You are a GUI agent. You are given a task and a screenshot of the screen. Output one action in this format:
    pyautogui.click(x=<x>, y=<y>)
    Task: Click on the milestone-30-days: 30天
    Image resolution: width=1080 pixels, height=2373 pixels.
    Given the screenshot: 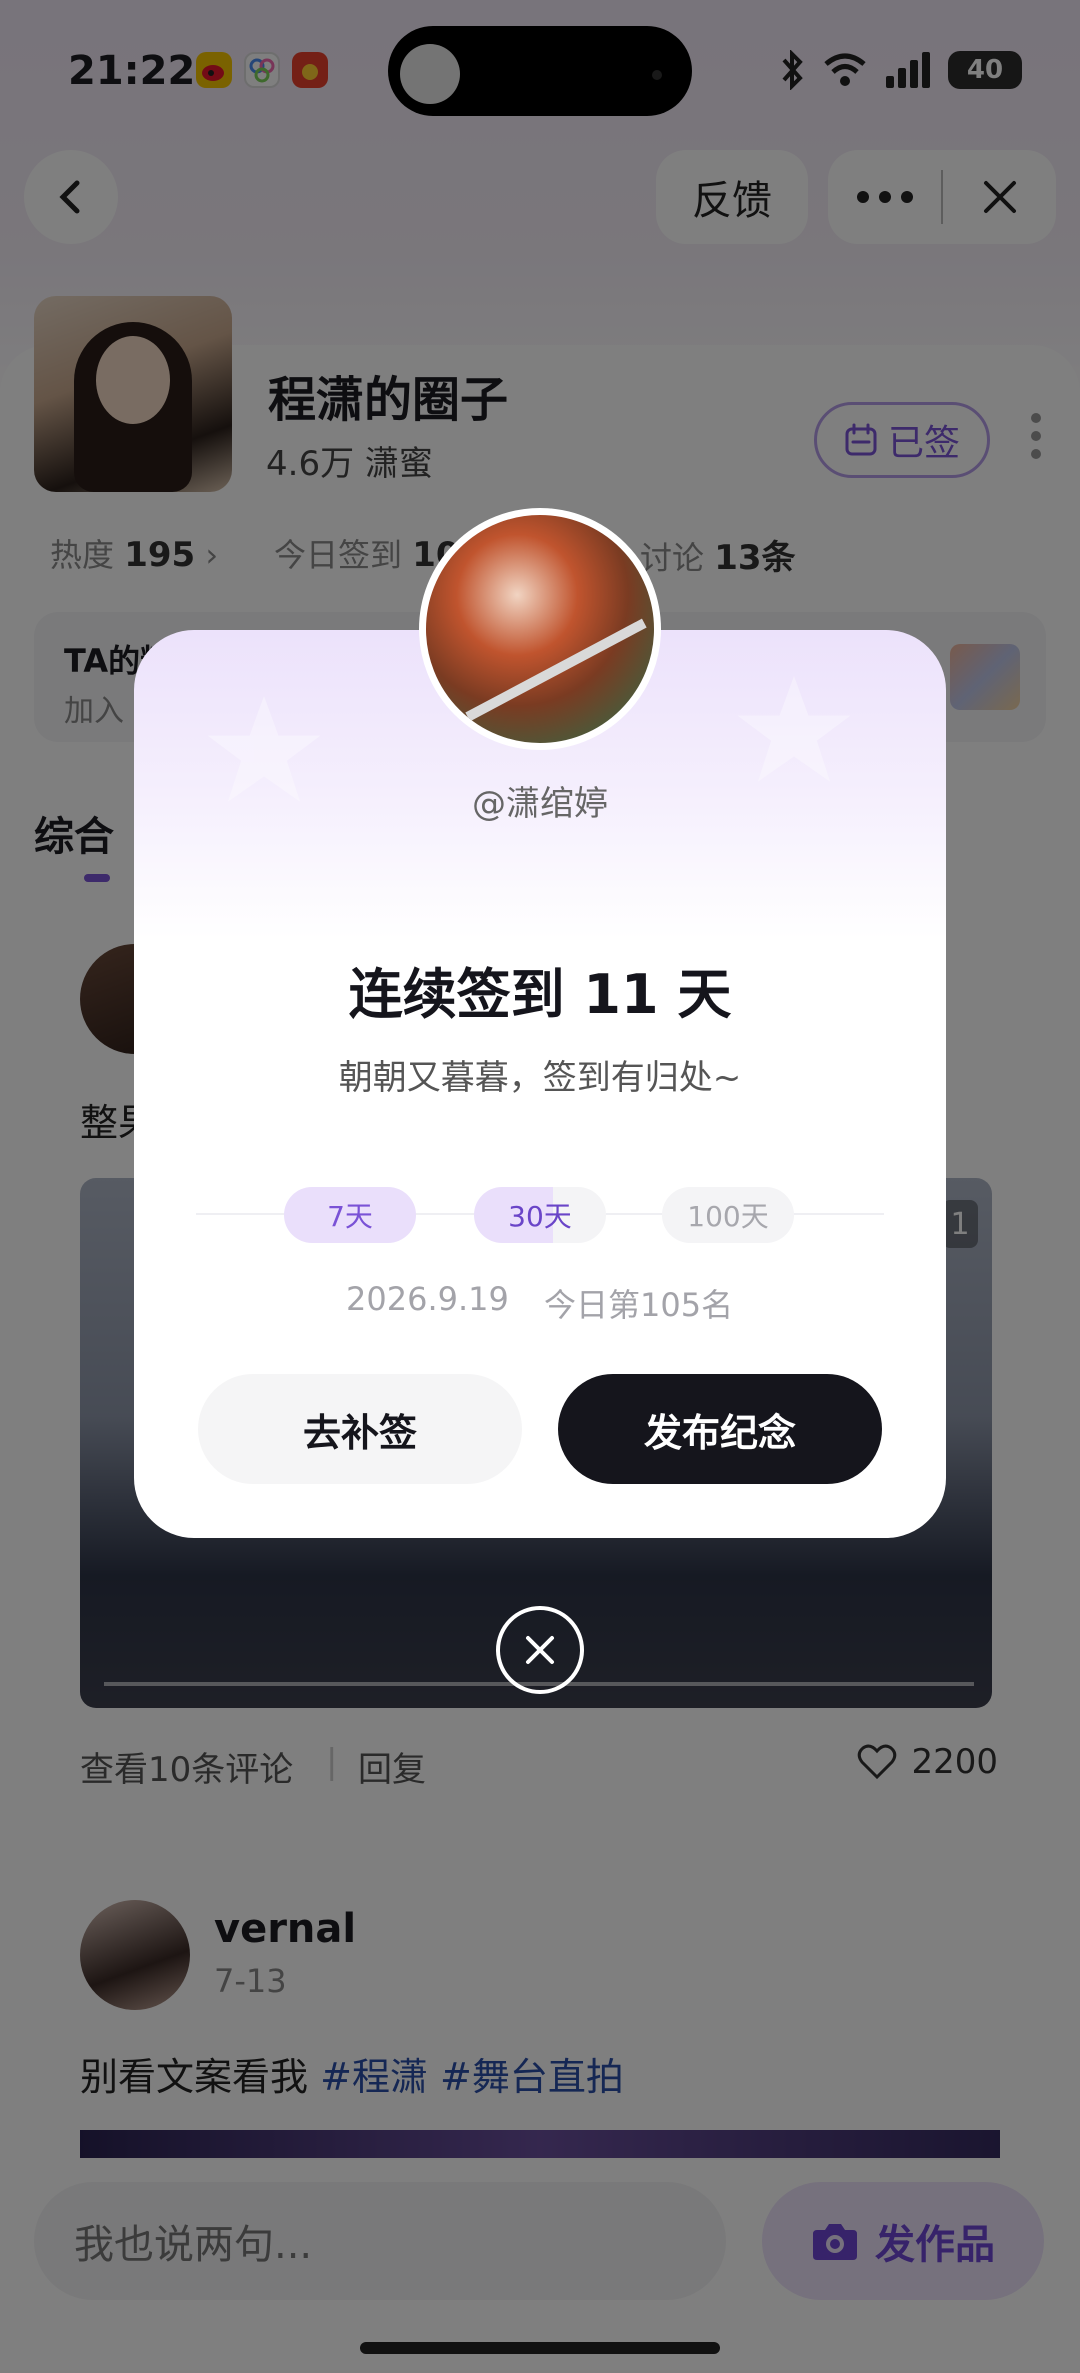 What is the action you would take?
    pyautogui.click(x=540, y=1215)
    